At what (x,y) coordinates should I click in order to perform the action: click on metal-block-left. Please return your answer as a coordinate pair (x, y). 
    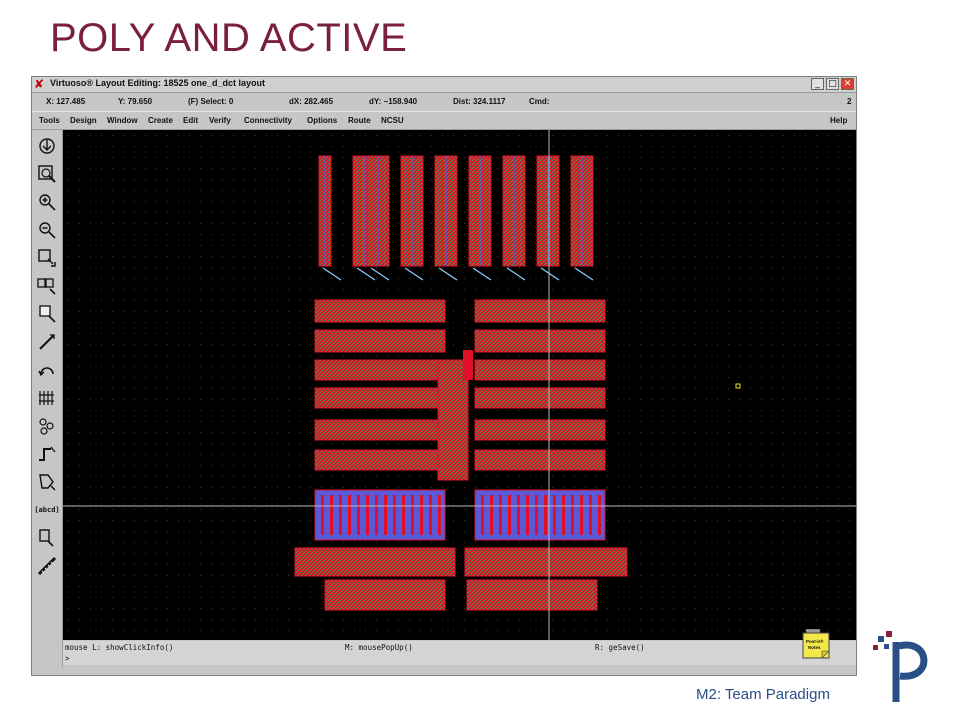
    Looking at the image, I should click on (380, 515).